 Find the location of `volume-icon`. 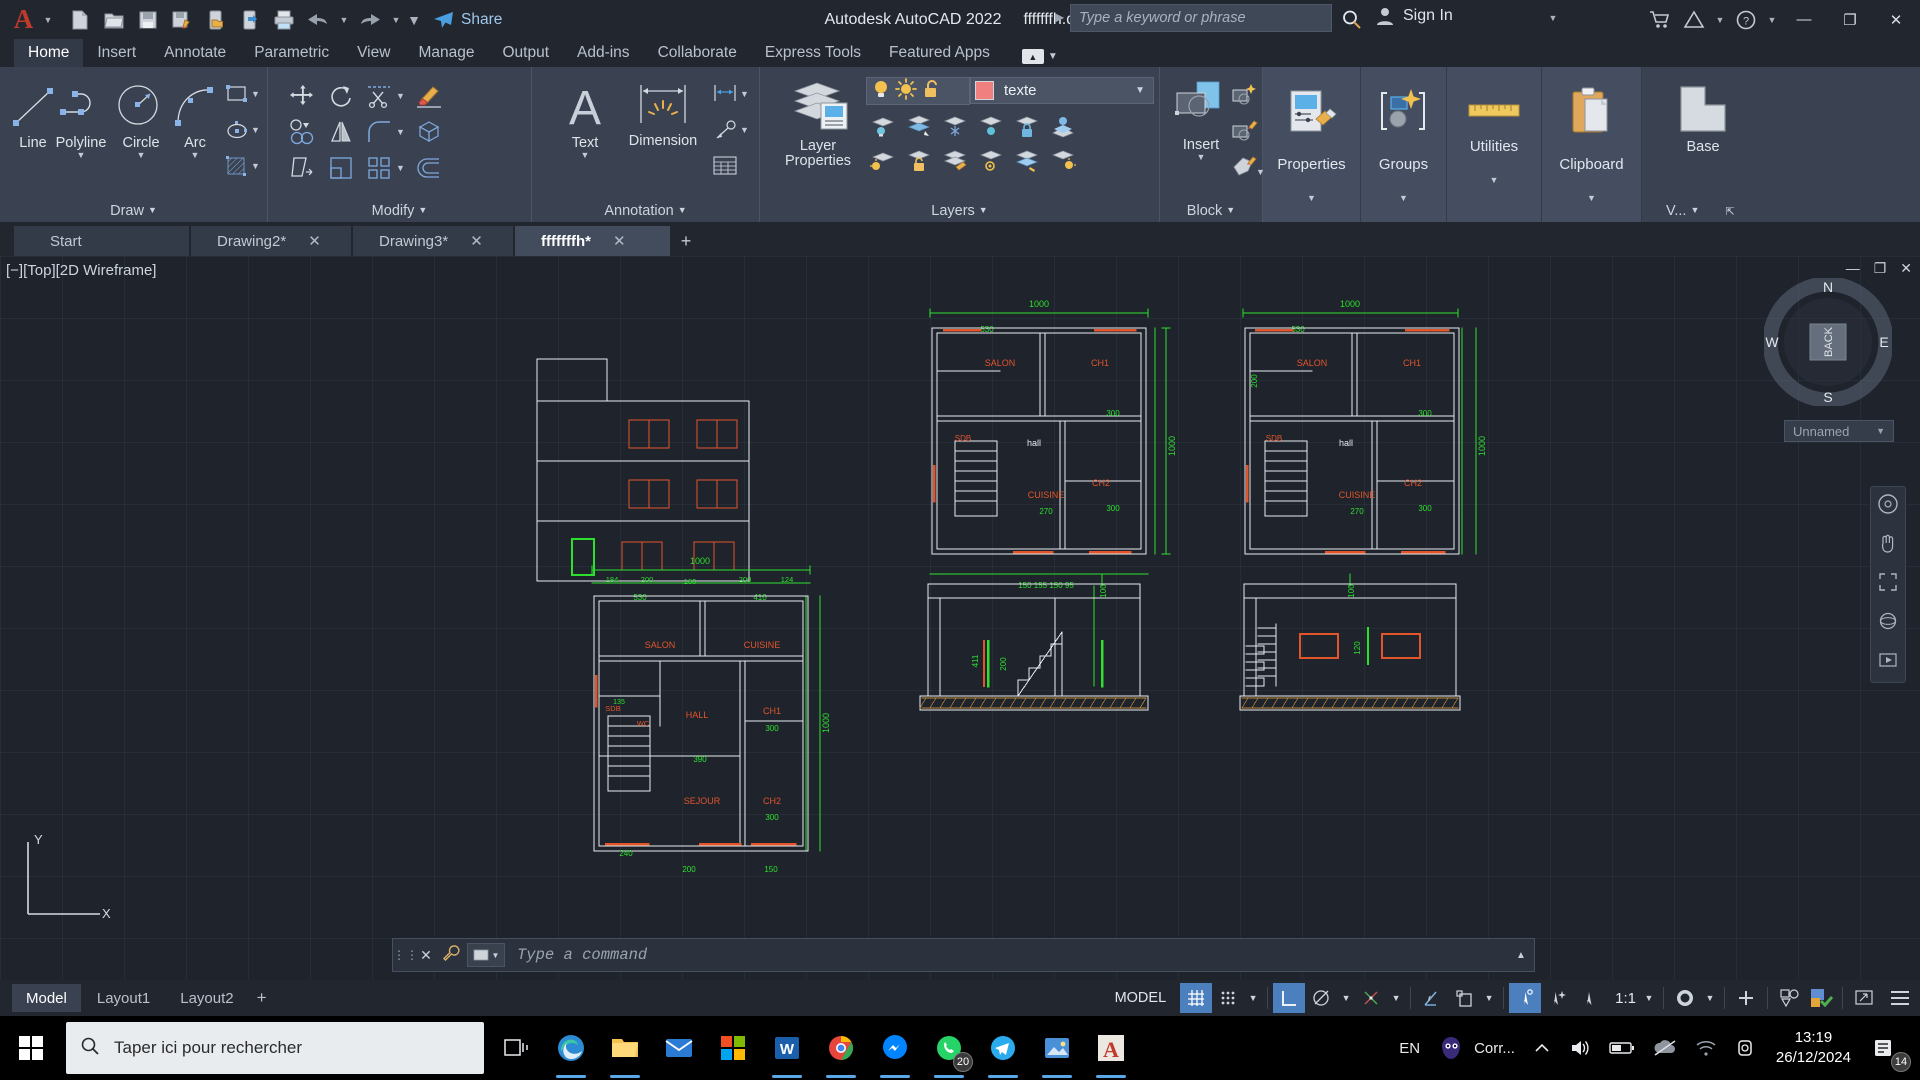

volume-icon is located at coordinates (1580, 1048).